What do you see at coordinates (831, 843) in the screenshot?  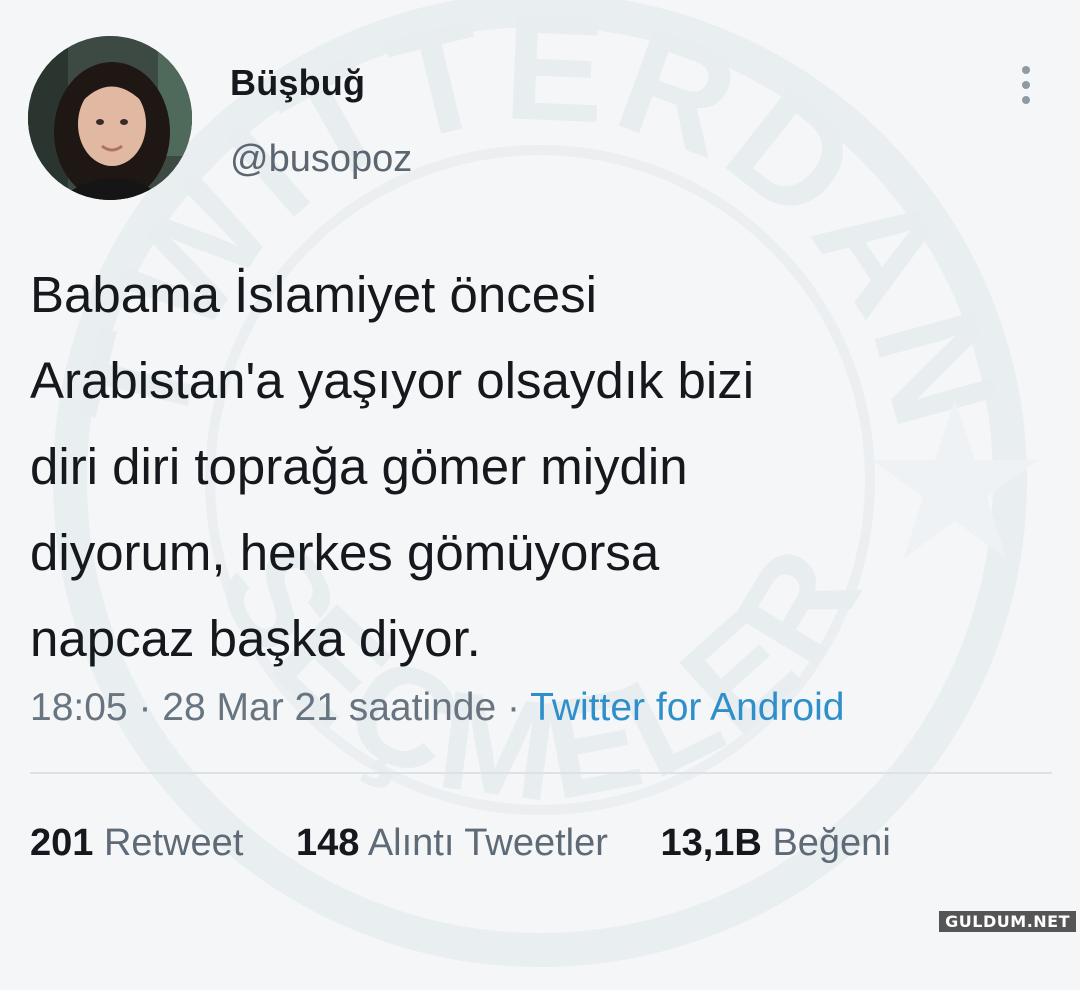 I see `likes-label: Beğeni` at bounding box center [831, 843].